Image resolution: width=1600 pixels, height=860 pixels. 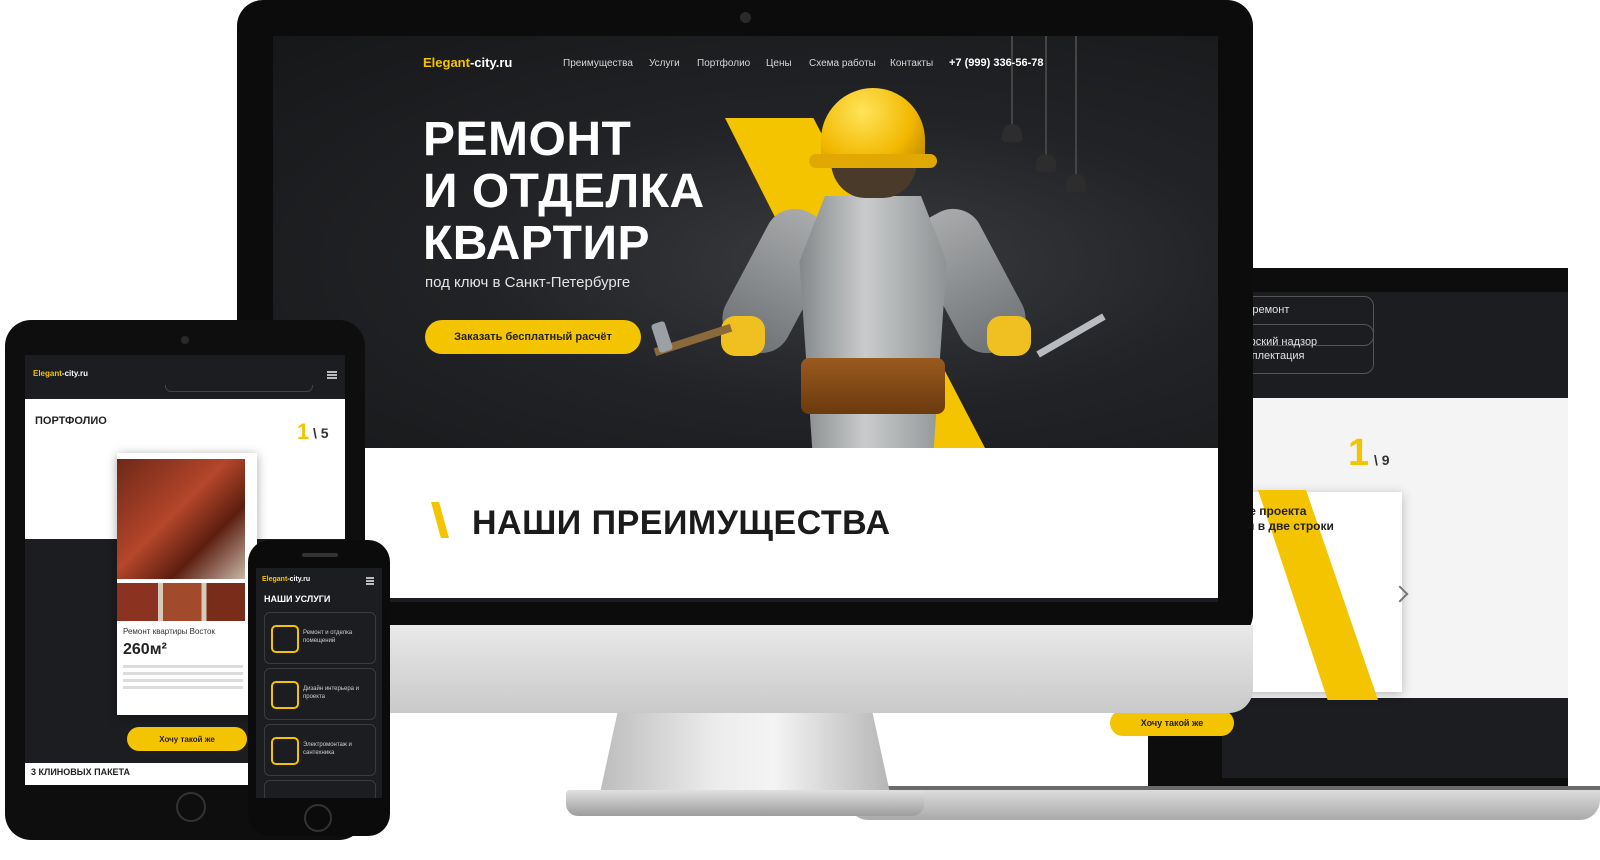 I want to click on portfolio-thumbnails, so click(x=181, y=602).